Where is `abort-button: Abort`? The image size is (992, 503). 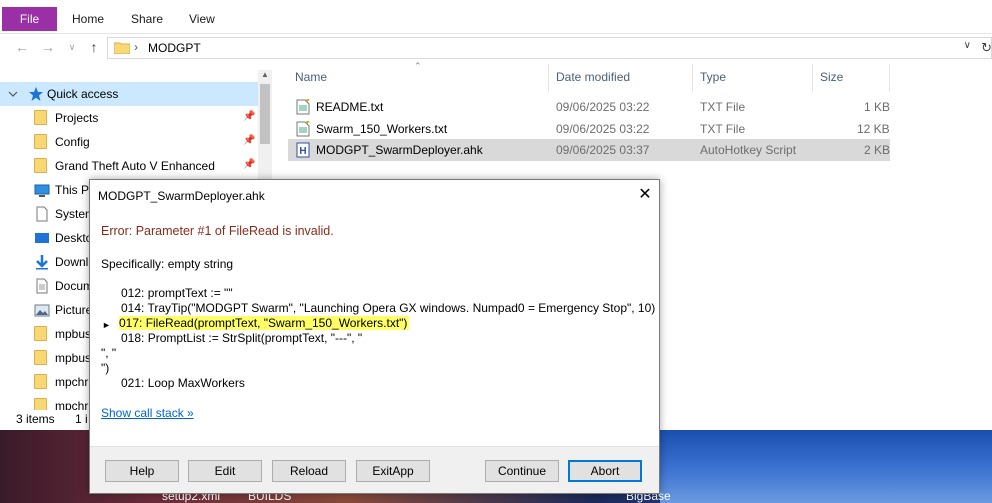
abort-button: Abort is located at coordinates (605, 471).